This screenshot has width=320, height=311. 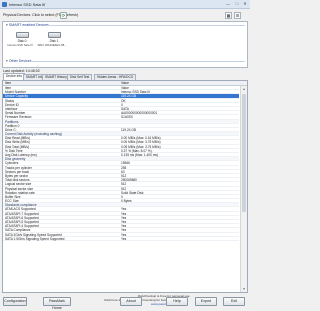 I want to click on maximize-button: □, so click(x=237, y=4).